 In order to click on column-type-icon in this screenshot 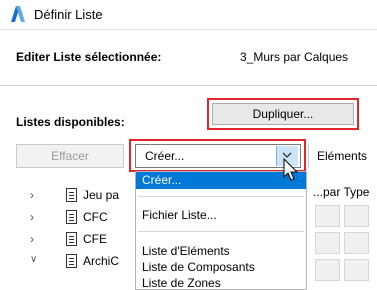, I will do `click(356, 216)`.